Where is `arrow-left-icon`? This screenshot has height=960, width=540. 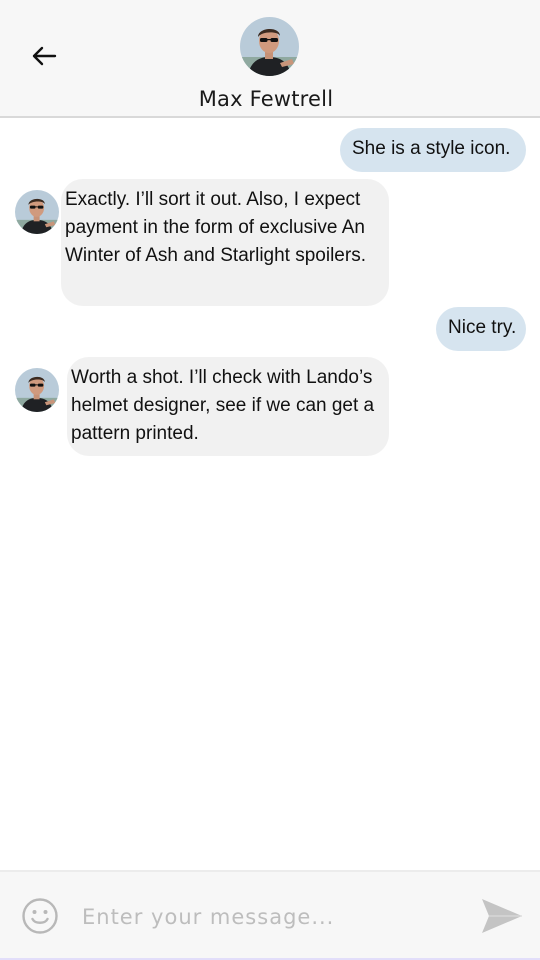 arrow-left-icon is located at coordinates (44, 56).